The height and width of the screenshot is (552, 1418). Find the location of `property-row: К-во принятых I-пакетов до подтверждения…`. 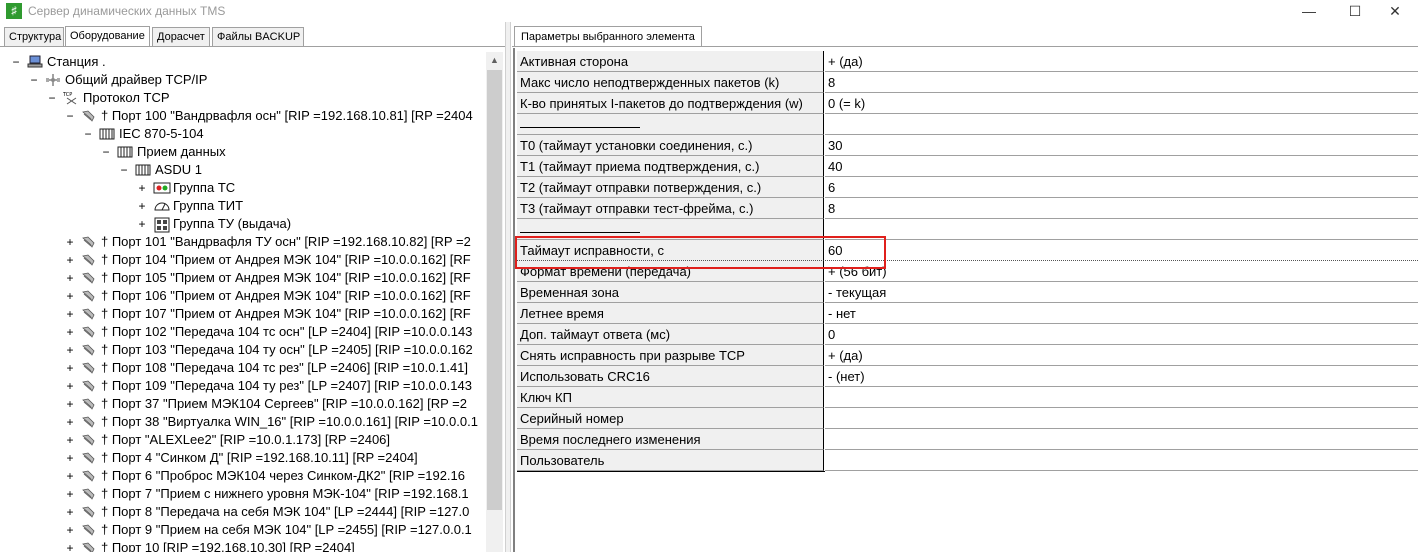

property-row: К-во принятых I-пакетов до подтверждения… is located at coordinates (967, 103).